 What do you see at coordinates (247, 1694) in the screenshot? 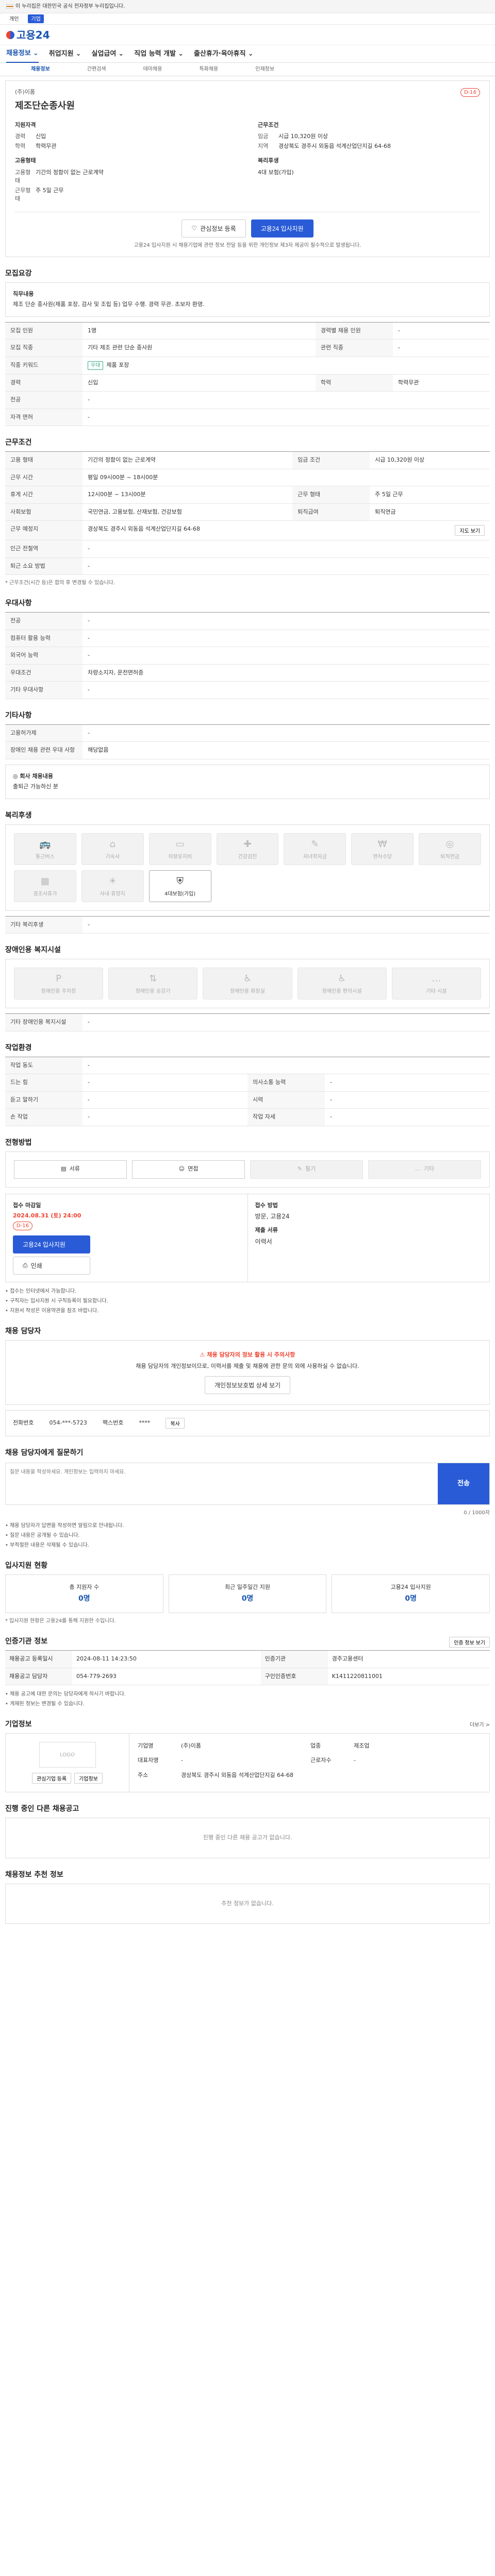
I see `list-item: 채용 공고에 대한 문의는 담당자에게 하시기 바랍니다.` at bounding box center [247, 1694].